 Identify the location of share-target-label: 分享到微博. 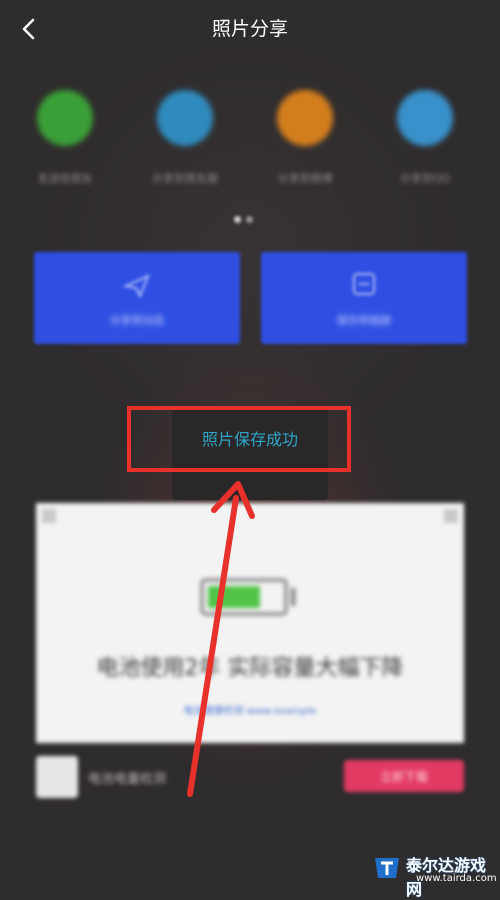
(305, 178).